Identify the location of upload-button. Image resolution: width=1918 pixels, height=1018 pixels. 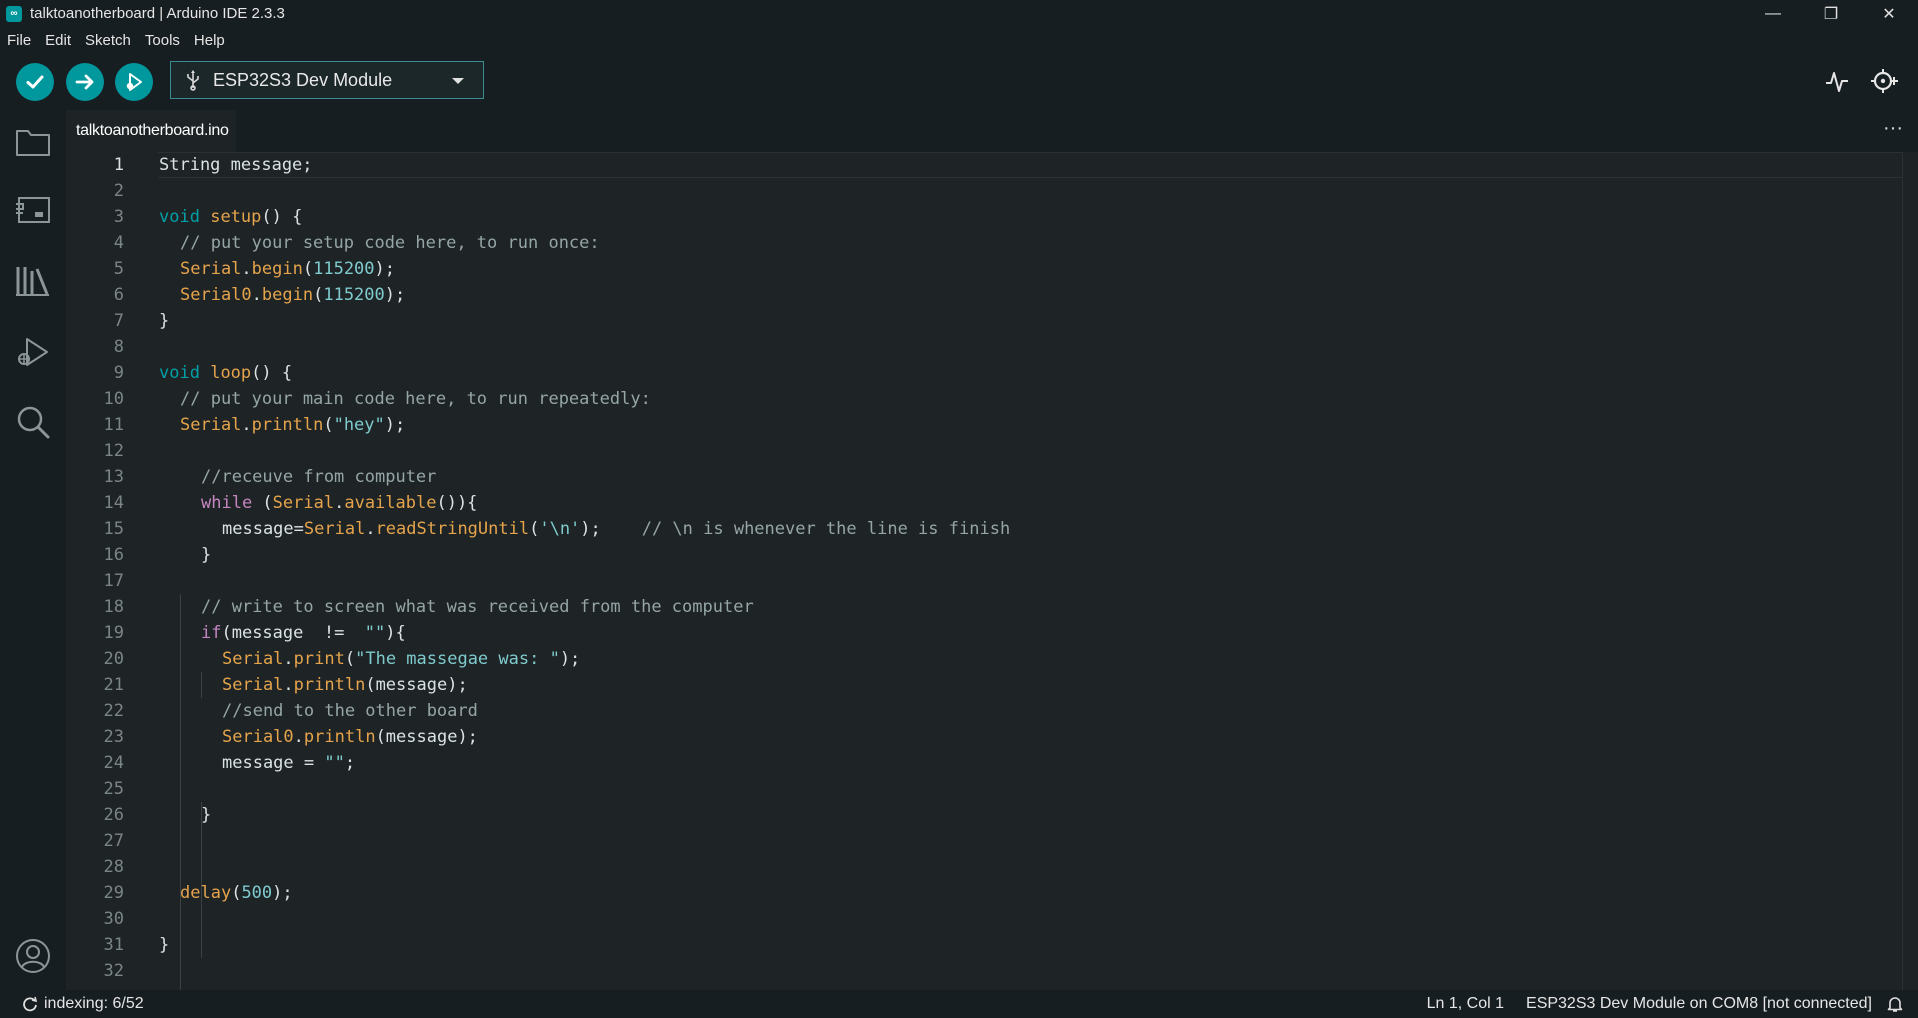
(85, 82).